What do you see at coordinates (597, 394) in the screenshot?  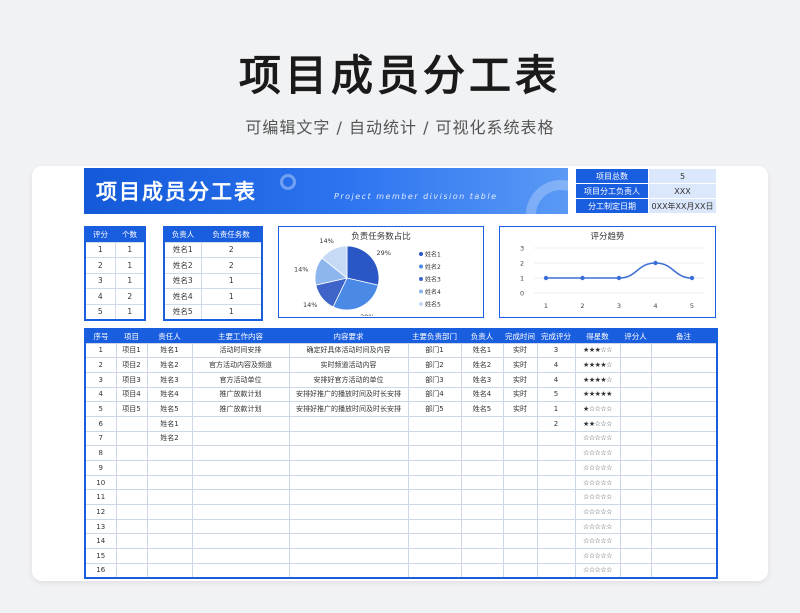 I see `star-rating: ★★★★★` at bounding box center [597, 394].